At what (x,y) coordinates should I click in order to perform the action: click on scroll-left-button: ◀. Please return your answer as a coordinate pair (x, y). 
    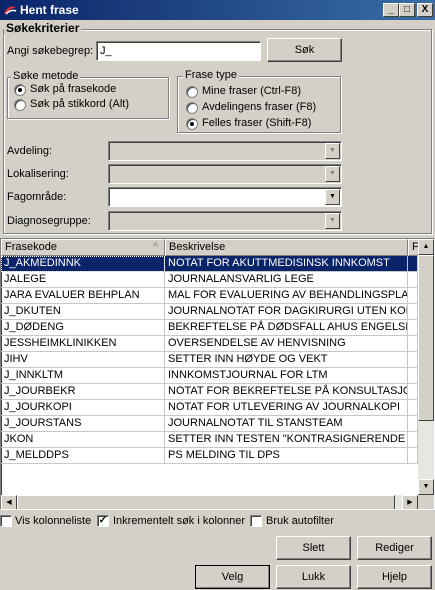
    Looking at the image, I should click on (9, 502).